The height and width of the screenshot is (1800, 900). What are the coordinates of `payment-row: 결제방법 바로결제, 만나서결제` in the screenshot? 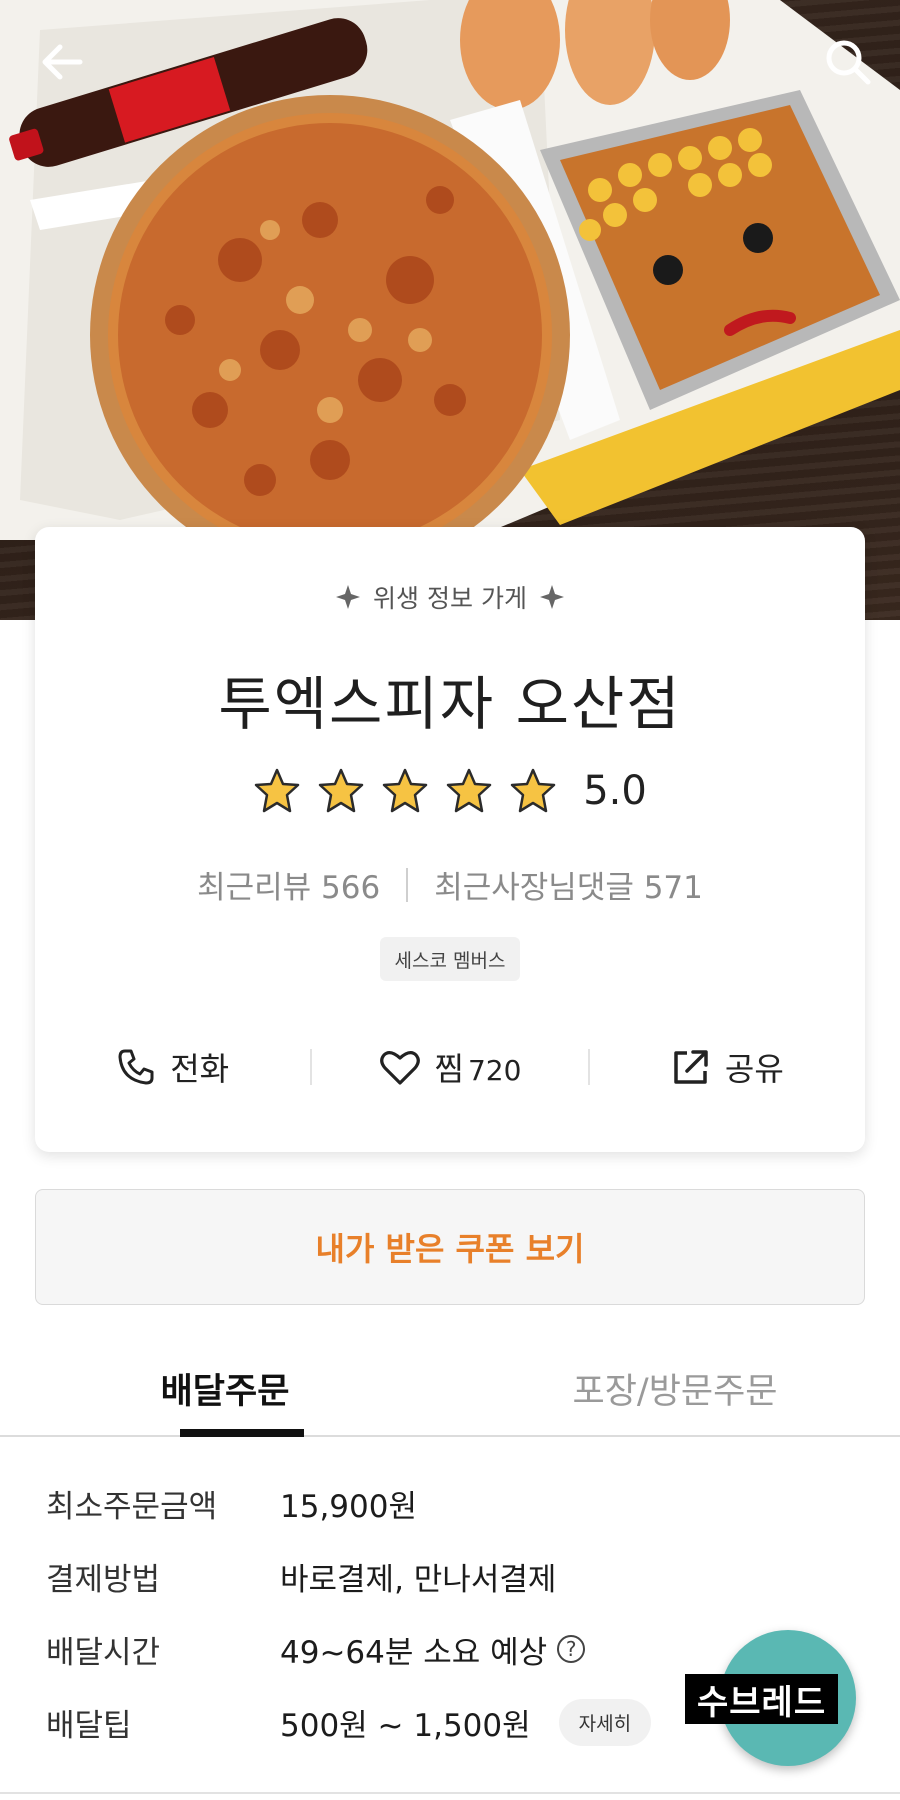 It's located at (301, 1576).